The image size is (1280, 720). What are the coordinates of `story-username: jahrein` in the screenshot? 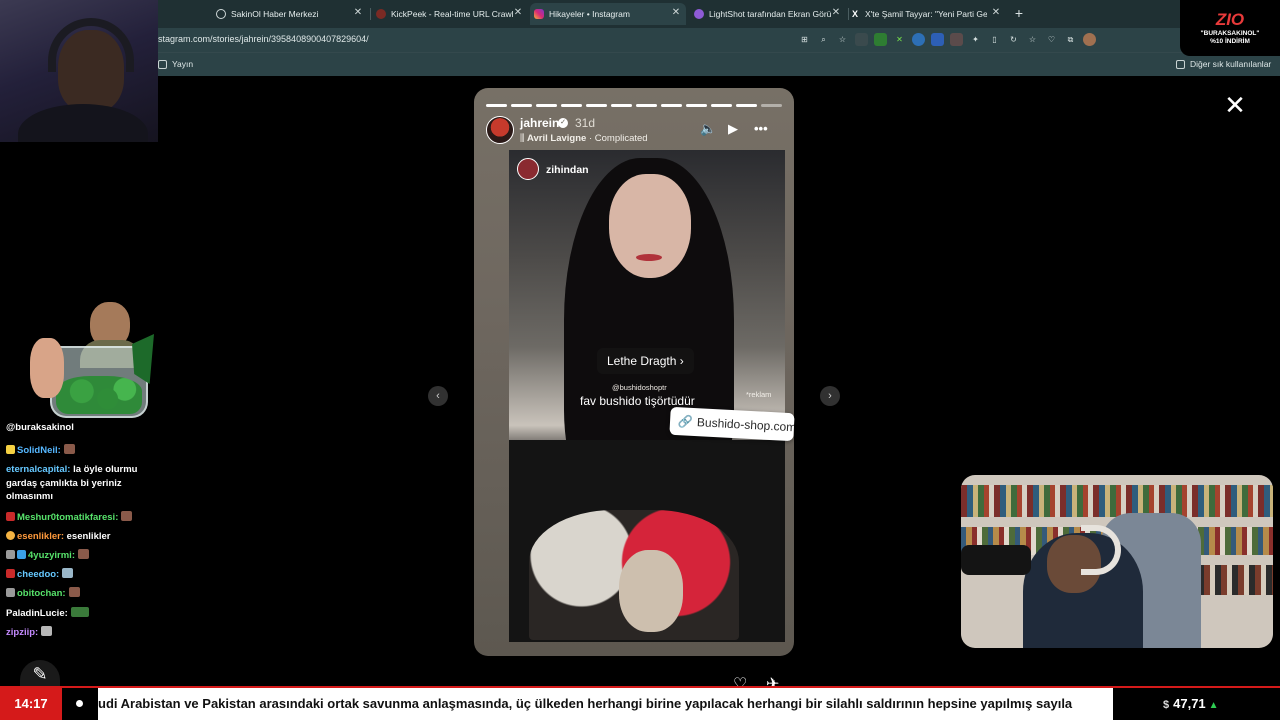 It's located at (539, 123).